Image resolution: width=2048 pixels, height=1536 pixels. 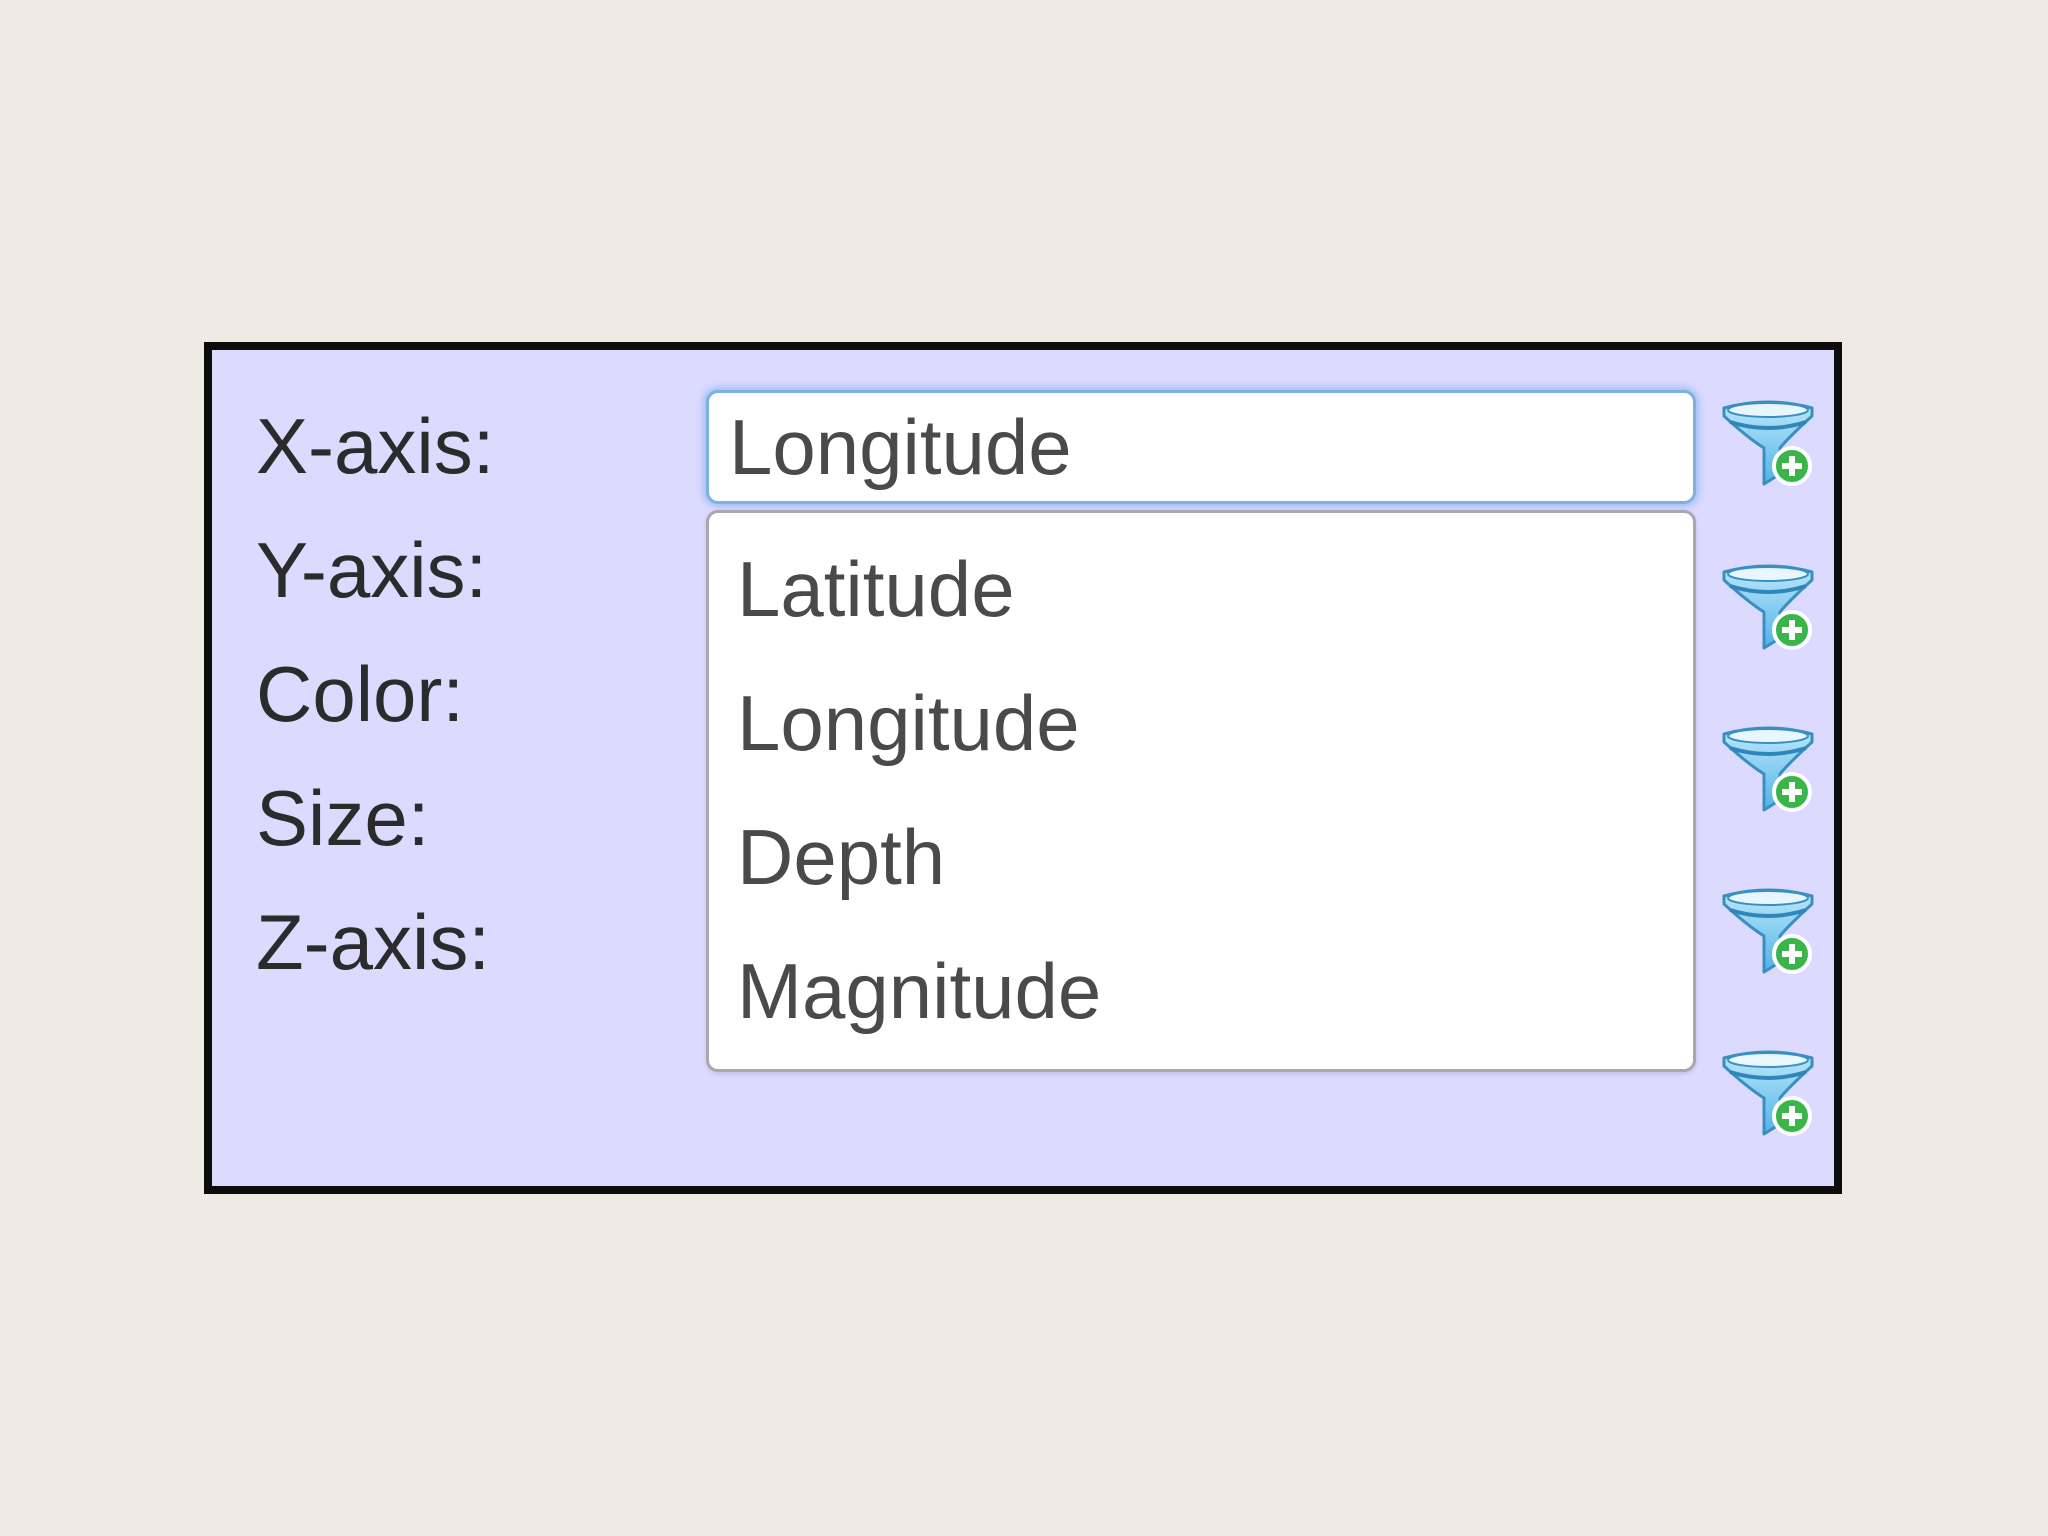 What do you see at coordinates (841, 857) in the screenshot?
I see `dropdown-option-depth: Depth` at bounding box center [841, 857].